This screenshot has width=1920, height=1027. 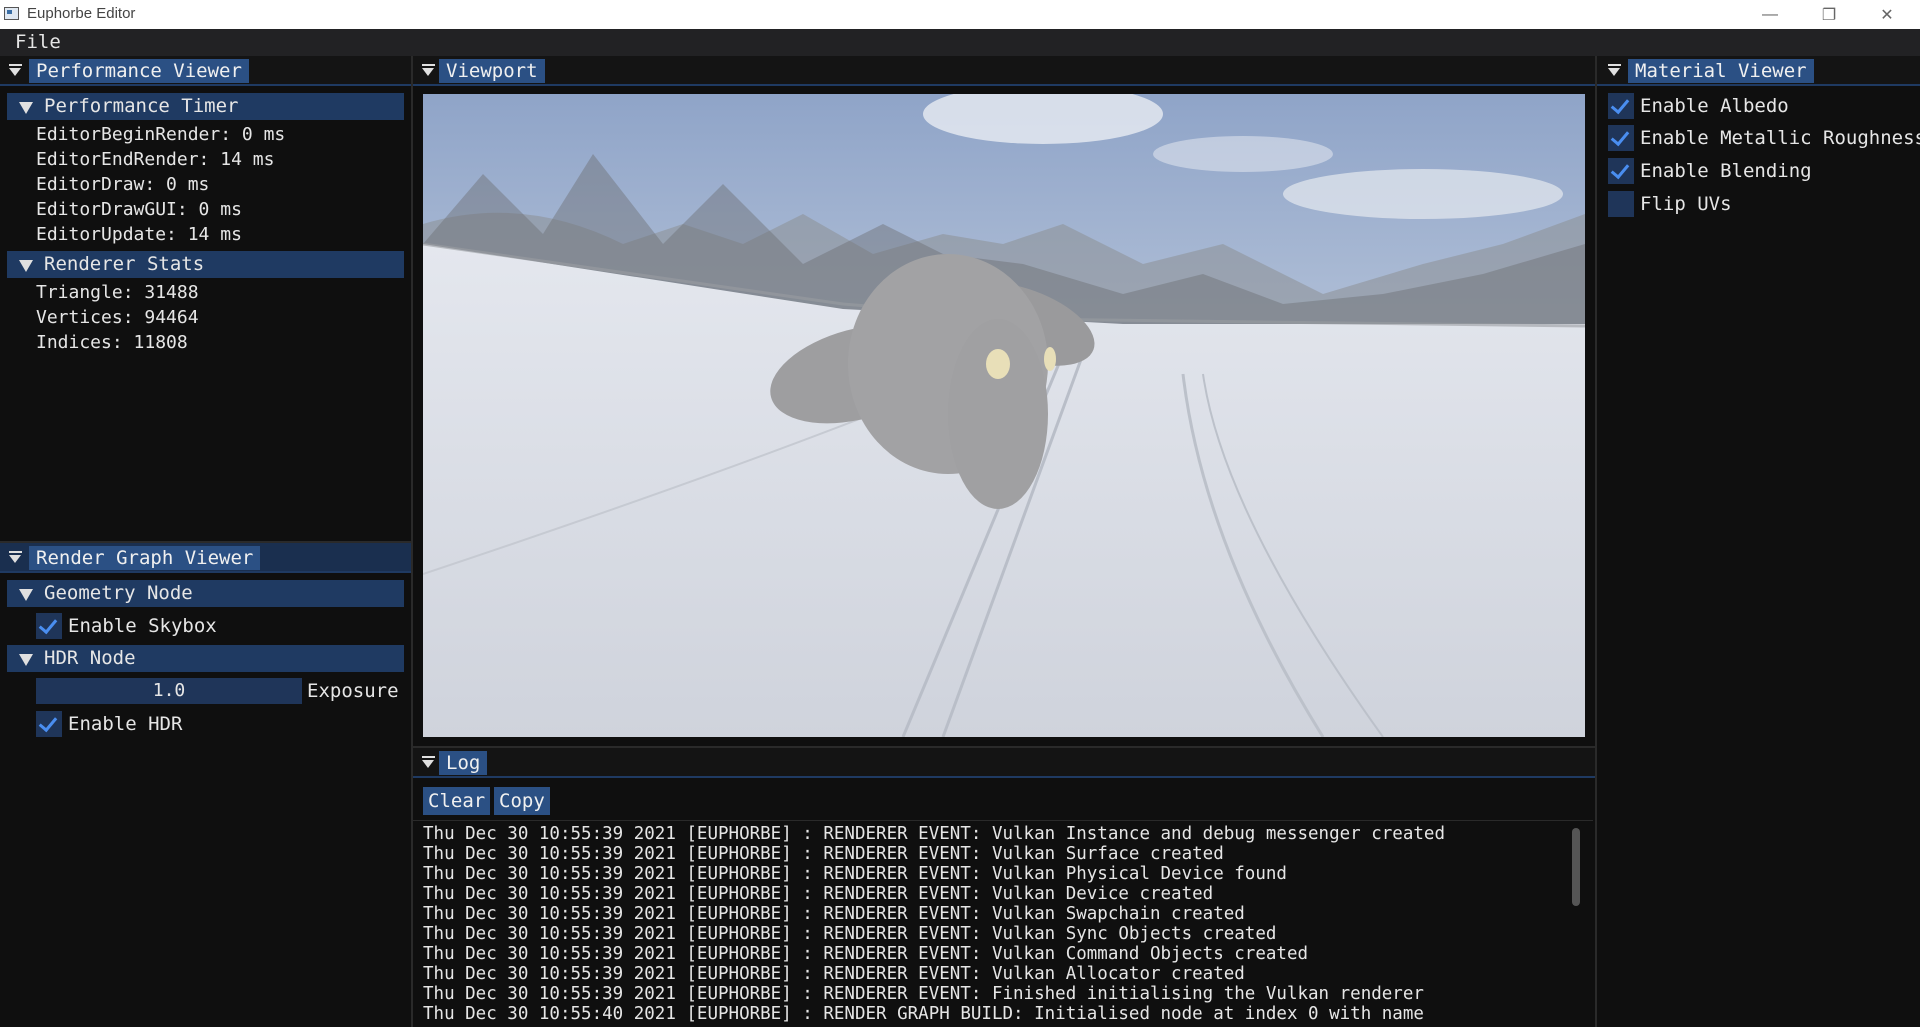 I want to click on viewport-header: Viewport, so click(x=1004, y=71).